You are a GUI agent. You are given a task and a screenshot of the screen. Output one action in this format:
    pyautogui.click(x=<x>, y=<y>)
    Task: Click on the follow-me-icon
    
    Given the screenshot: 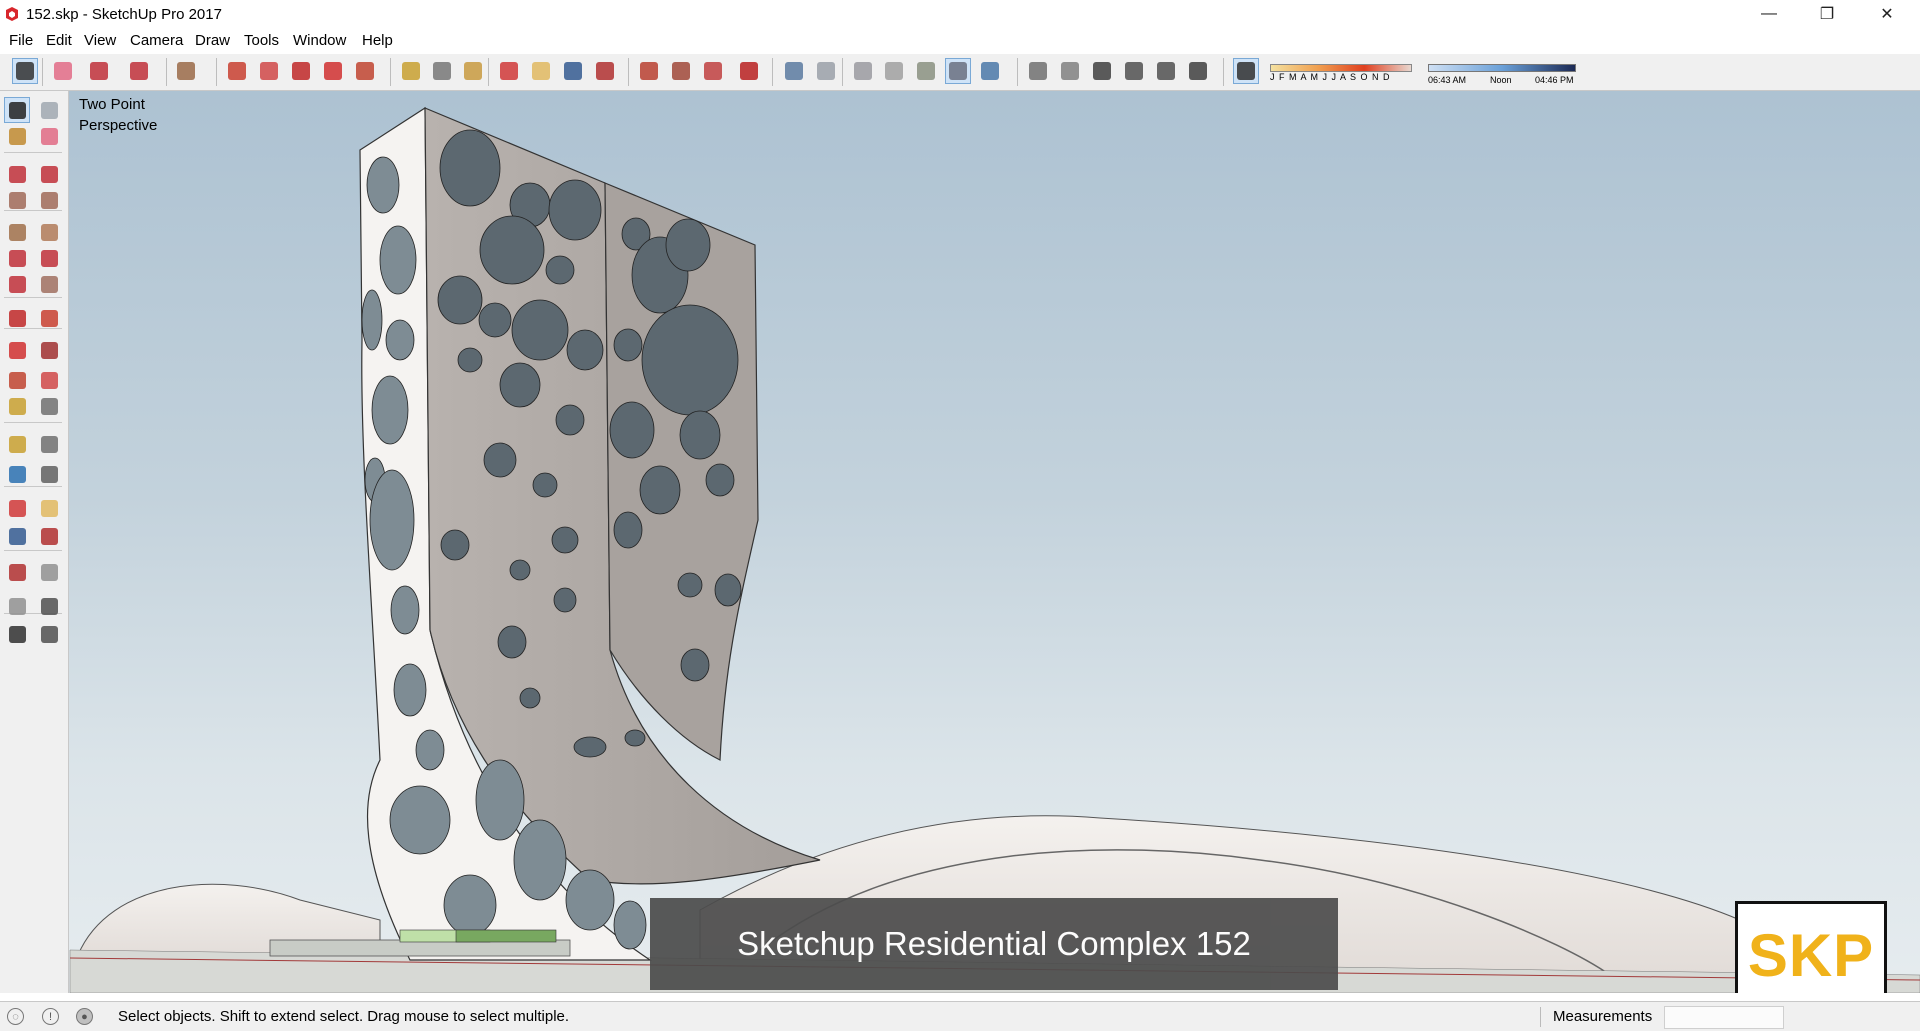 What is the action you would take?
    pyautogui.click(x=49, y=350)
    